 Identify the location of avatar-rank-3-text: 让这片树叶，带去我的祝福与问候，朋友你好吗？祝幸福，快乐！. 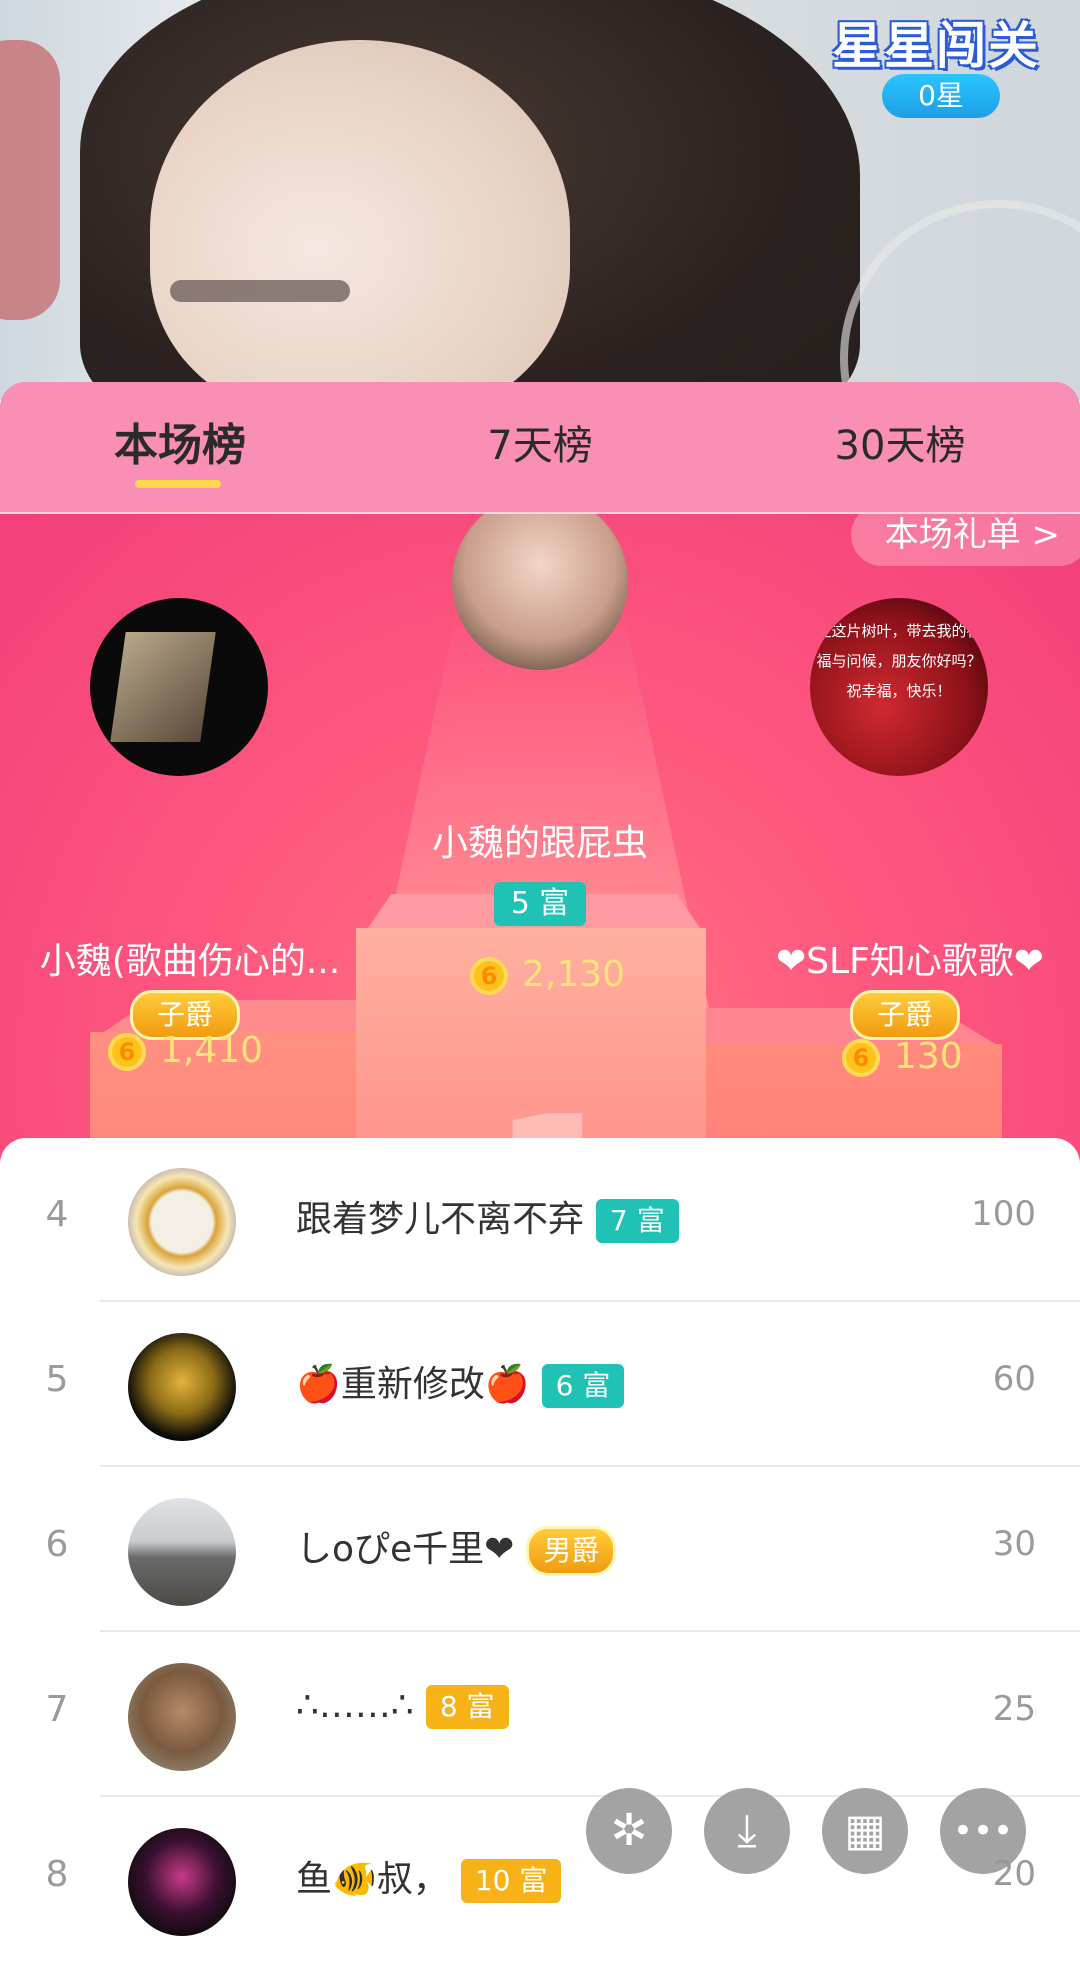
(899, 661).